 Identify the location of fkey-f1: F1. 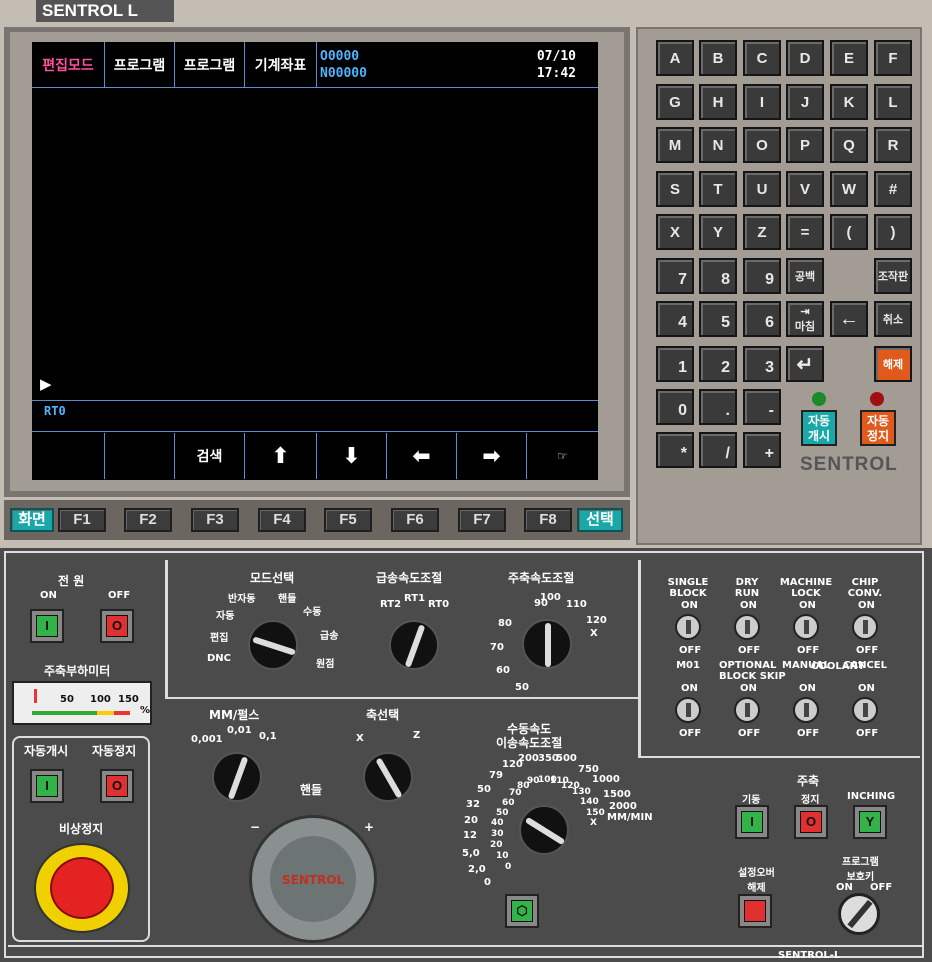
(82, 520).